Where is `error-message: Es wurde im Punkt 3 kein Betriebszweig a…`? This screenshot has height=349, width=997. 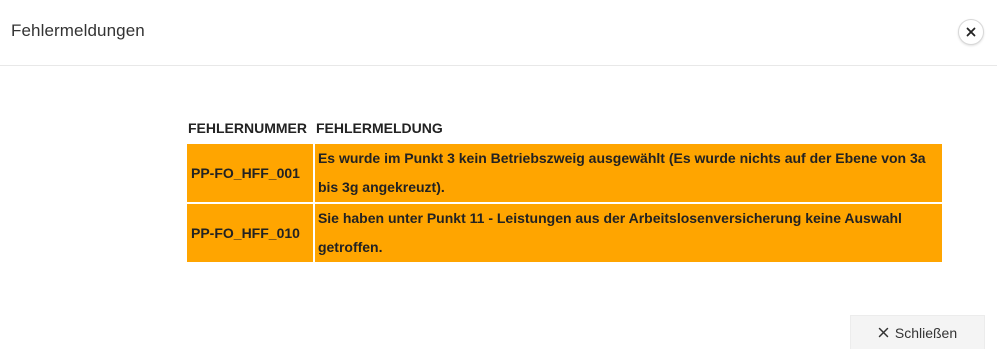 error-message: Es wurde im Punkt 3 kein Betriebszweig a… is located at coordinates (628, 173).